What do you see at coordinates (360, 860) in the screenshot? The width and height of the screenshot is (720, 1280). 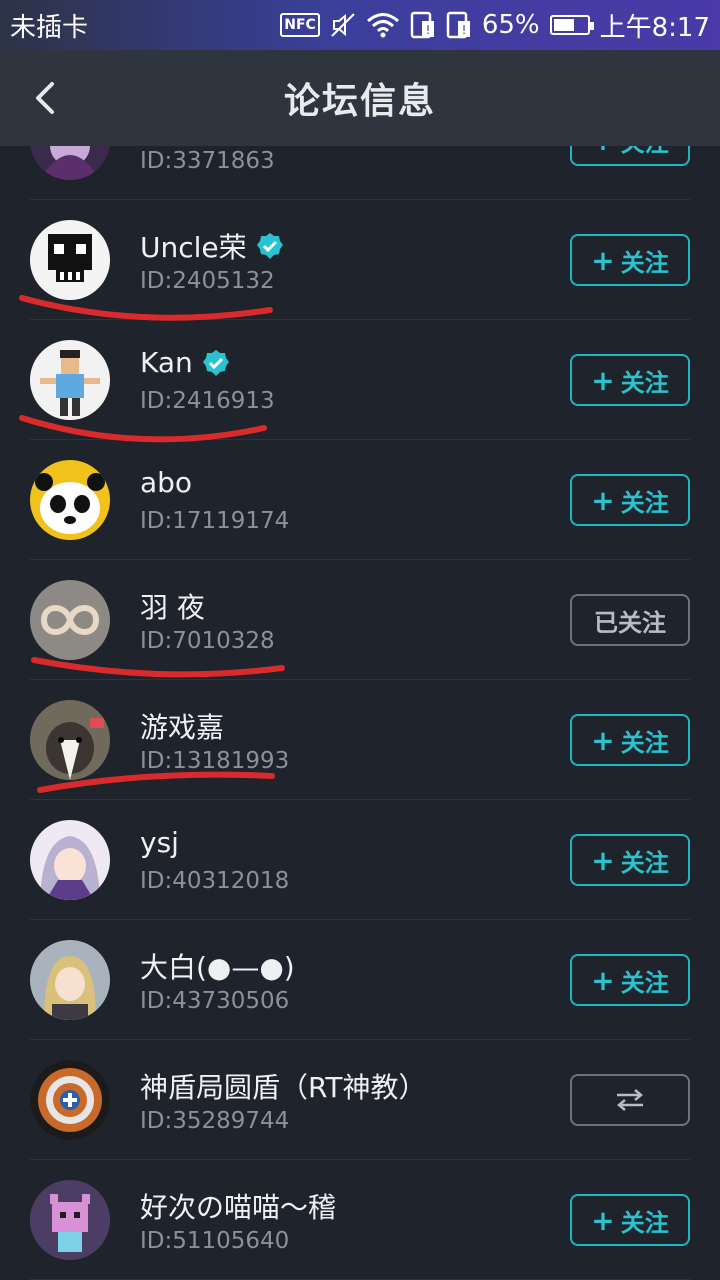 I see `user-row: ysj ID:40312018 + 关注` at bounding box center [360, 860].